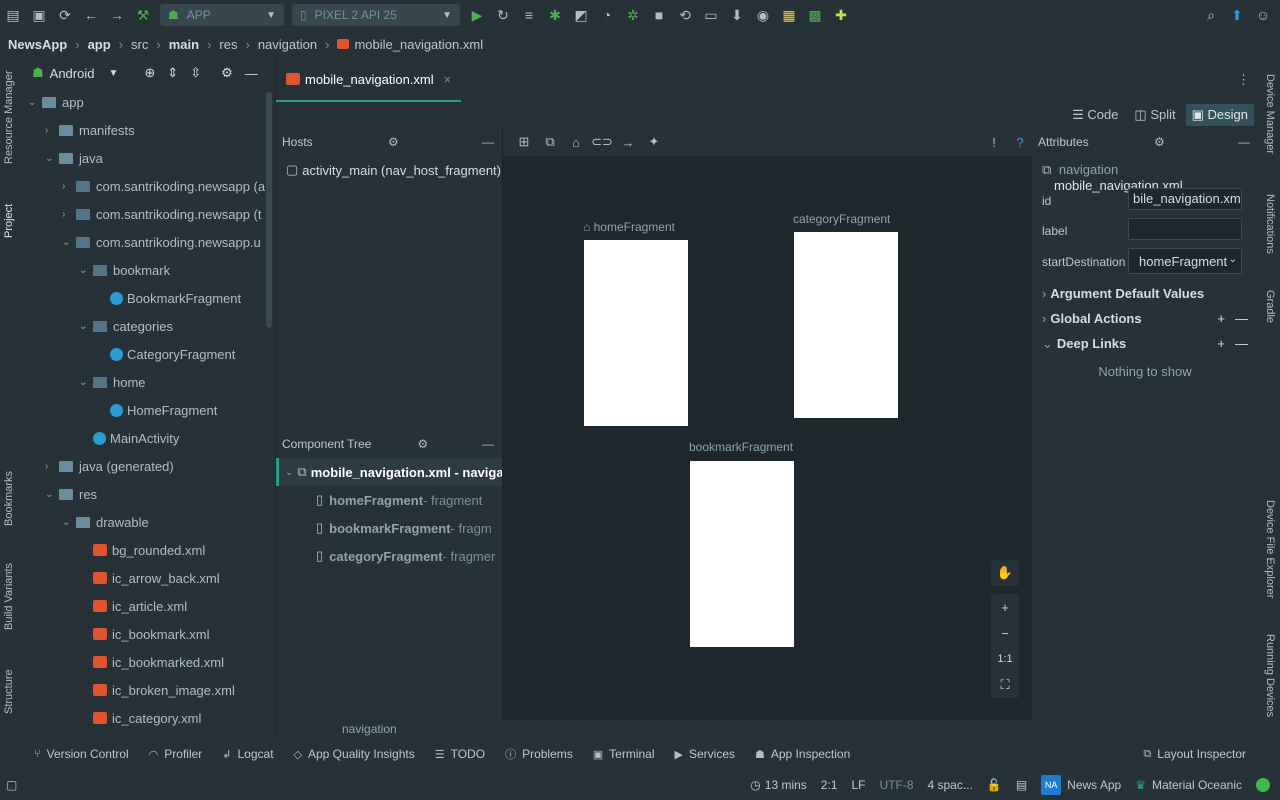 The height and width of the screenshot is (800, 1280). I want to click on tree-item: HomeFragment, so click(156, 410).